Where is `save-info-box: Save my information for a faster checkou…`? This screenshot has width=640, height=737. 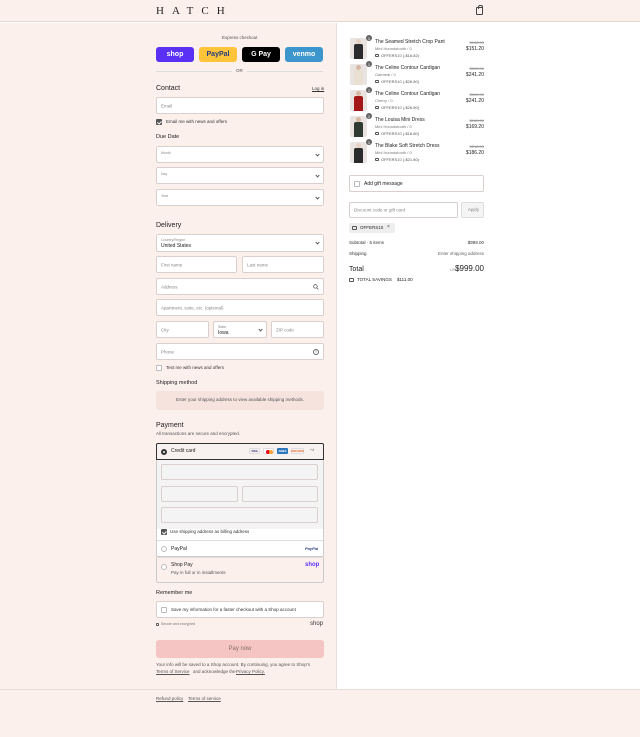 save-info-box: Save my information for a faster checkou… is located at coordinates (240, 609).